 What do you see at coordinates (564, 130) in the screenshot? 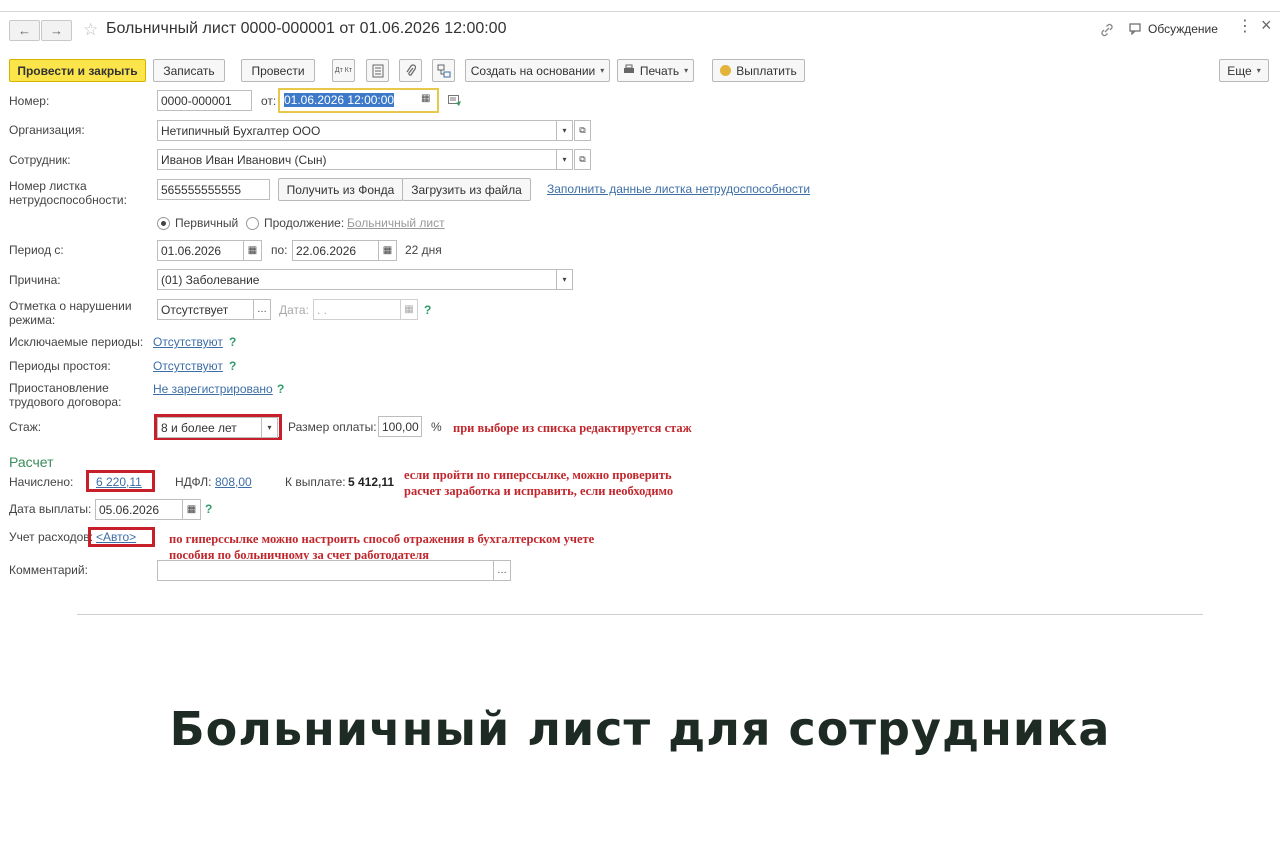
I see `organization-dropdown-icon: ▾` at bounding box center [564, 130].